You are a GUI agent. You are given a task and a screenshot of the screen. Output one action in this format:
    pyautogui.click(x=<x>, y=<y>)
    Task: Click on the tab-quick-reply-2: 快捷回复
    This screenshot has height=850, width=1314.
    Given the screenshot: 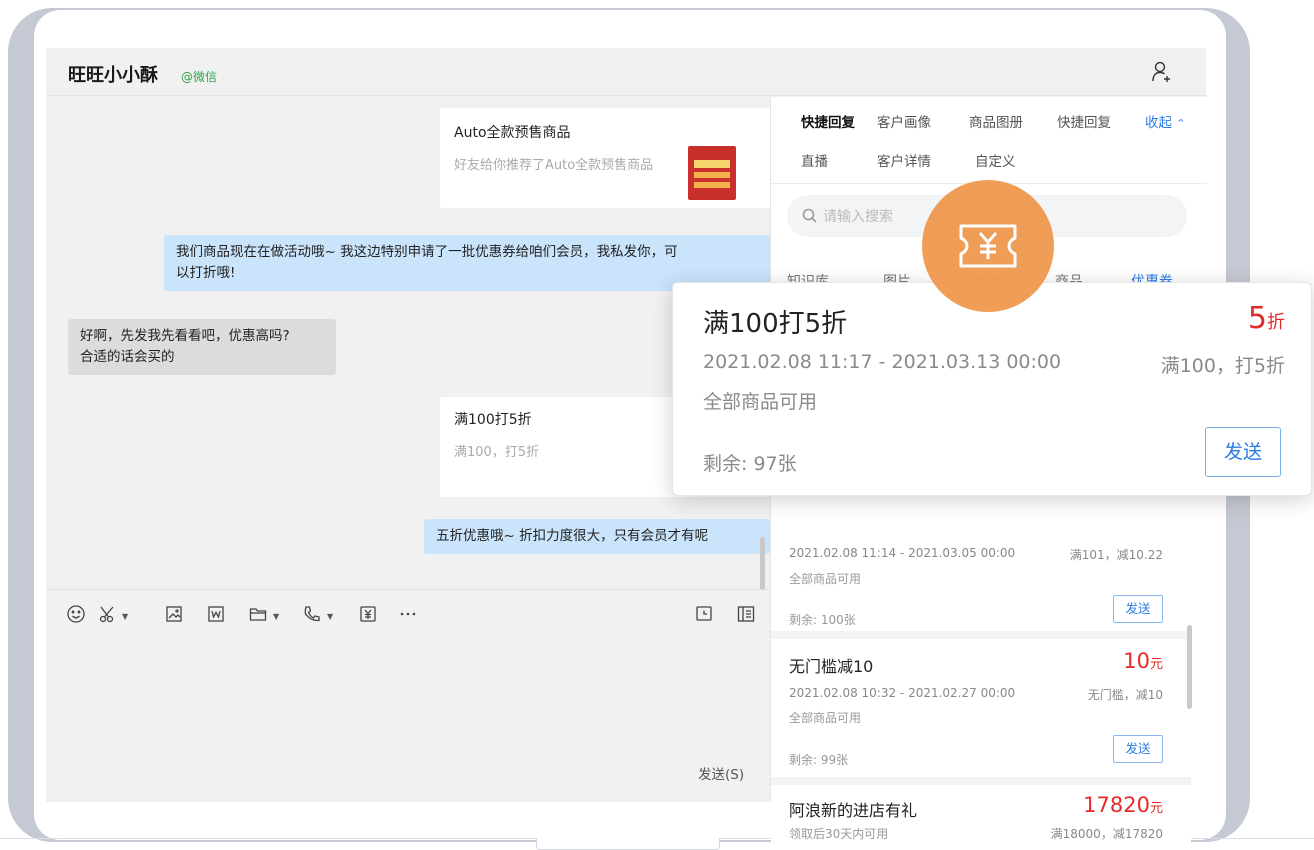 What is the action you would take?
    pyautogui.click(x=1084, y=121)
    